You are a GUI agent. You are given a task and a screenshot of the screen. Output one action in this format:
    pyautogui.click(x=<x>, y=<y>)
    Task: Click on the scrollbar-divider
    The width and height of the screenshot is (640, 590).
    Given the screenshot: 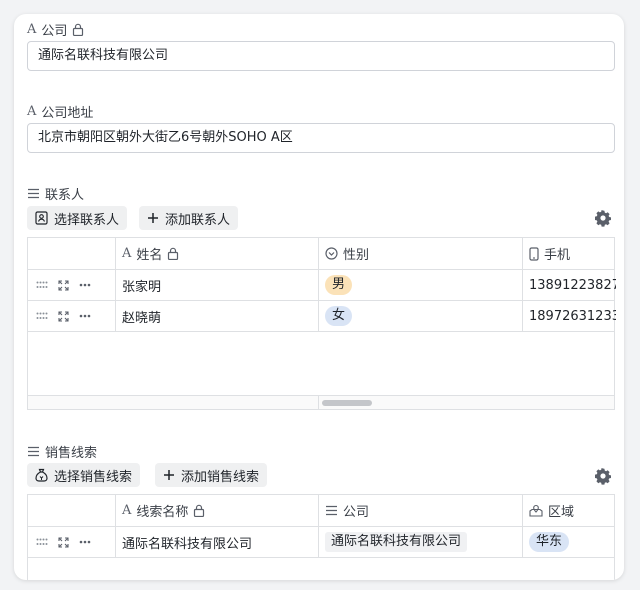 What is the action you would take?
    pyautogui.click(x=318, y=402)
    